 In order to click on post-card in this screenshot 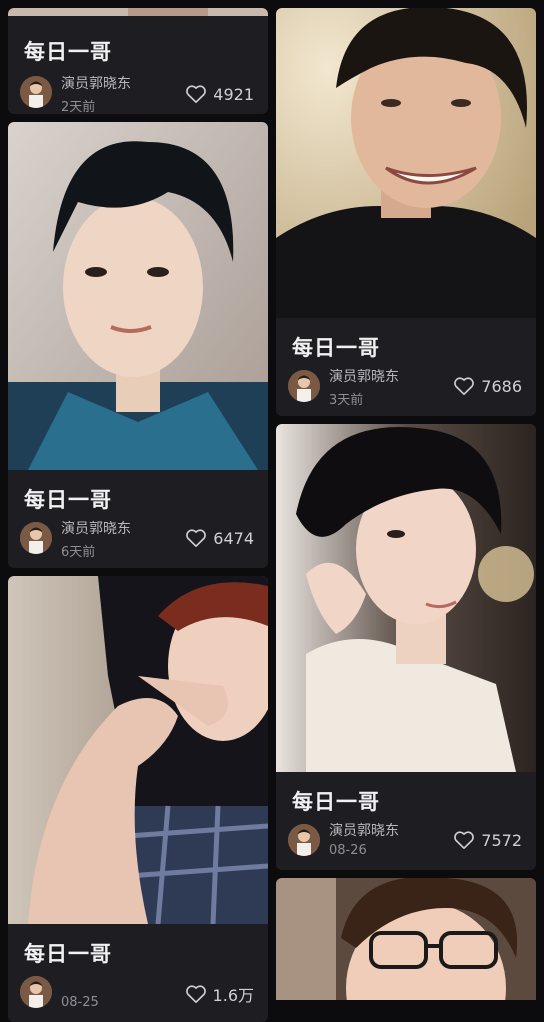, I will do `click(406, 939)`.